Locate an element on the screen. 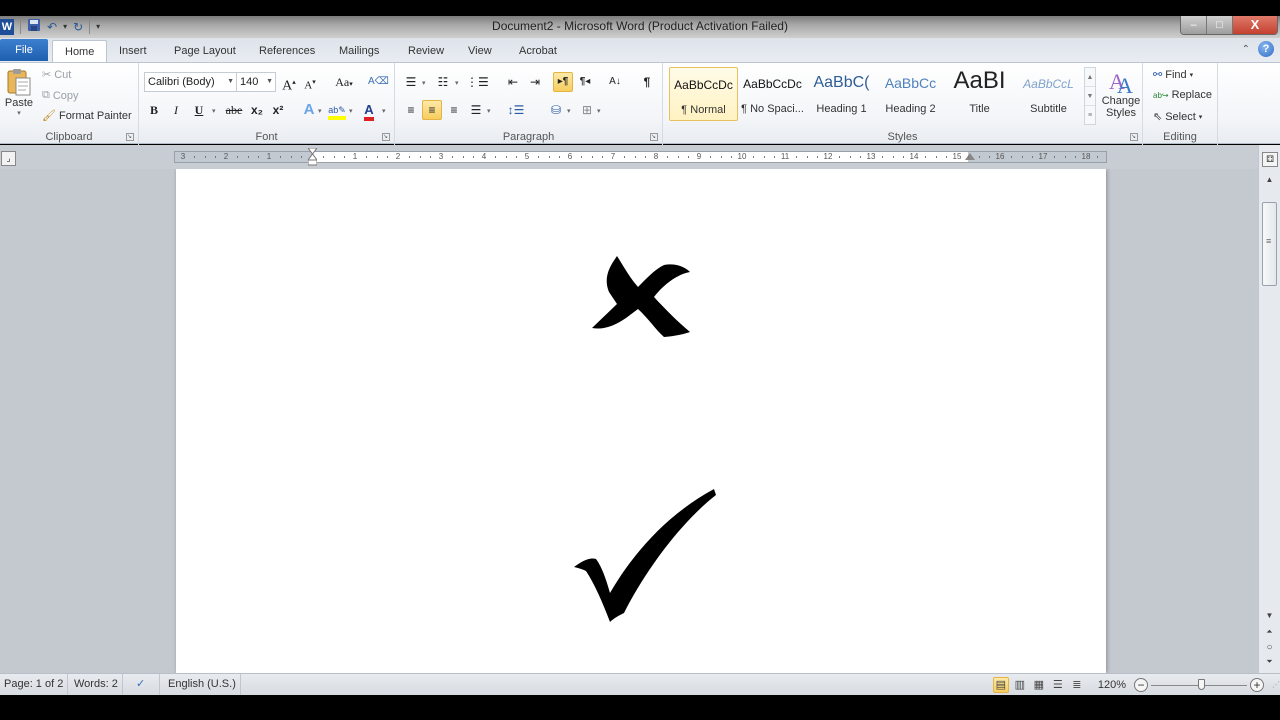  underline-button: U is located at coordinates (199, 110).